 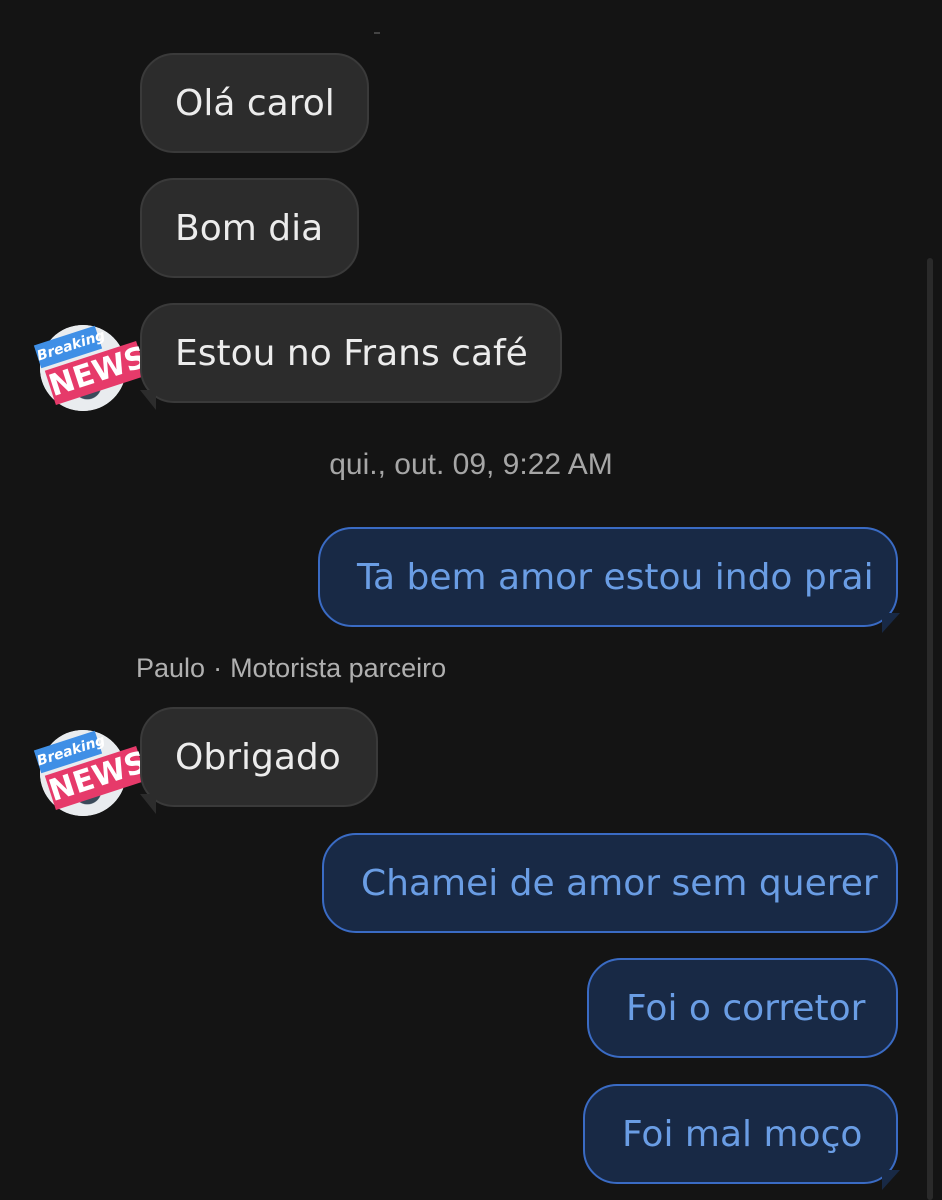 What do you see at coordinates (615, 577) in the screenshot?
I see `message-text: Ta bem amor estou indo prai` at bounding box center [615, 577].